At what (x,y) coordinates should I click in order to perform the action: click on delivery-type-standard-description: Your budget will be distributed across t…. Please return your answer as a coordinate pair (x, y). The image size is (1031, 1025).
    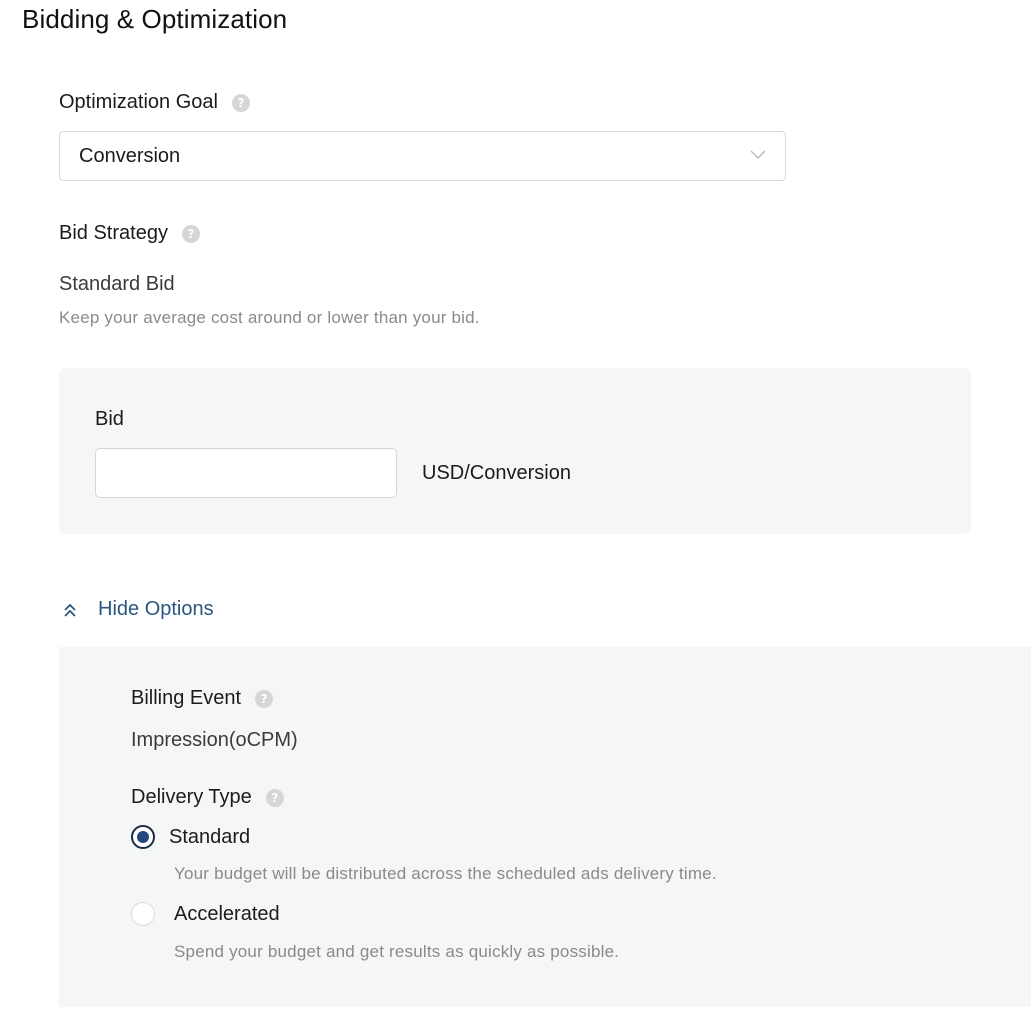
    Looking at the image, I should click on (445, 873).